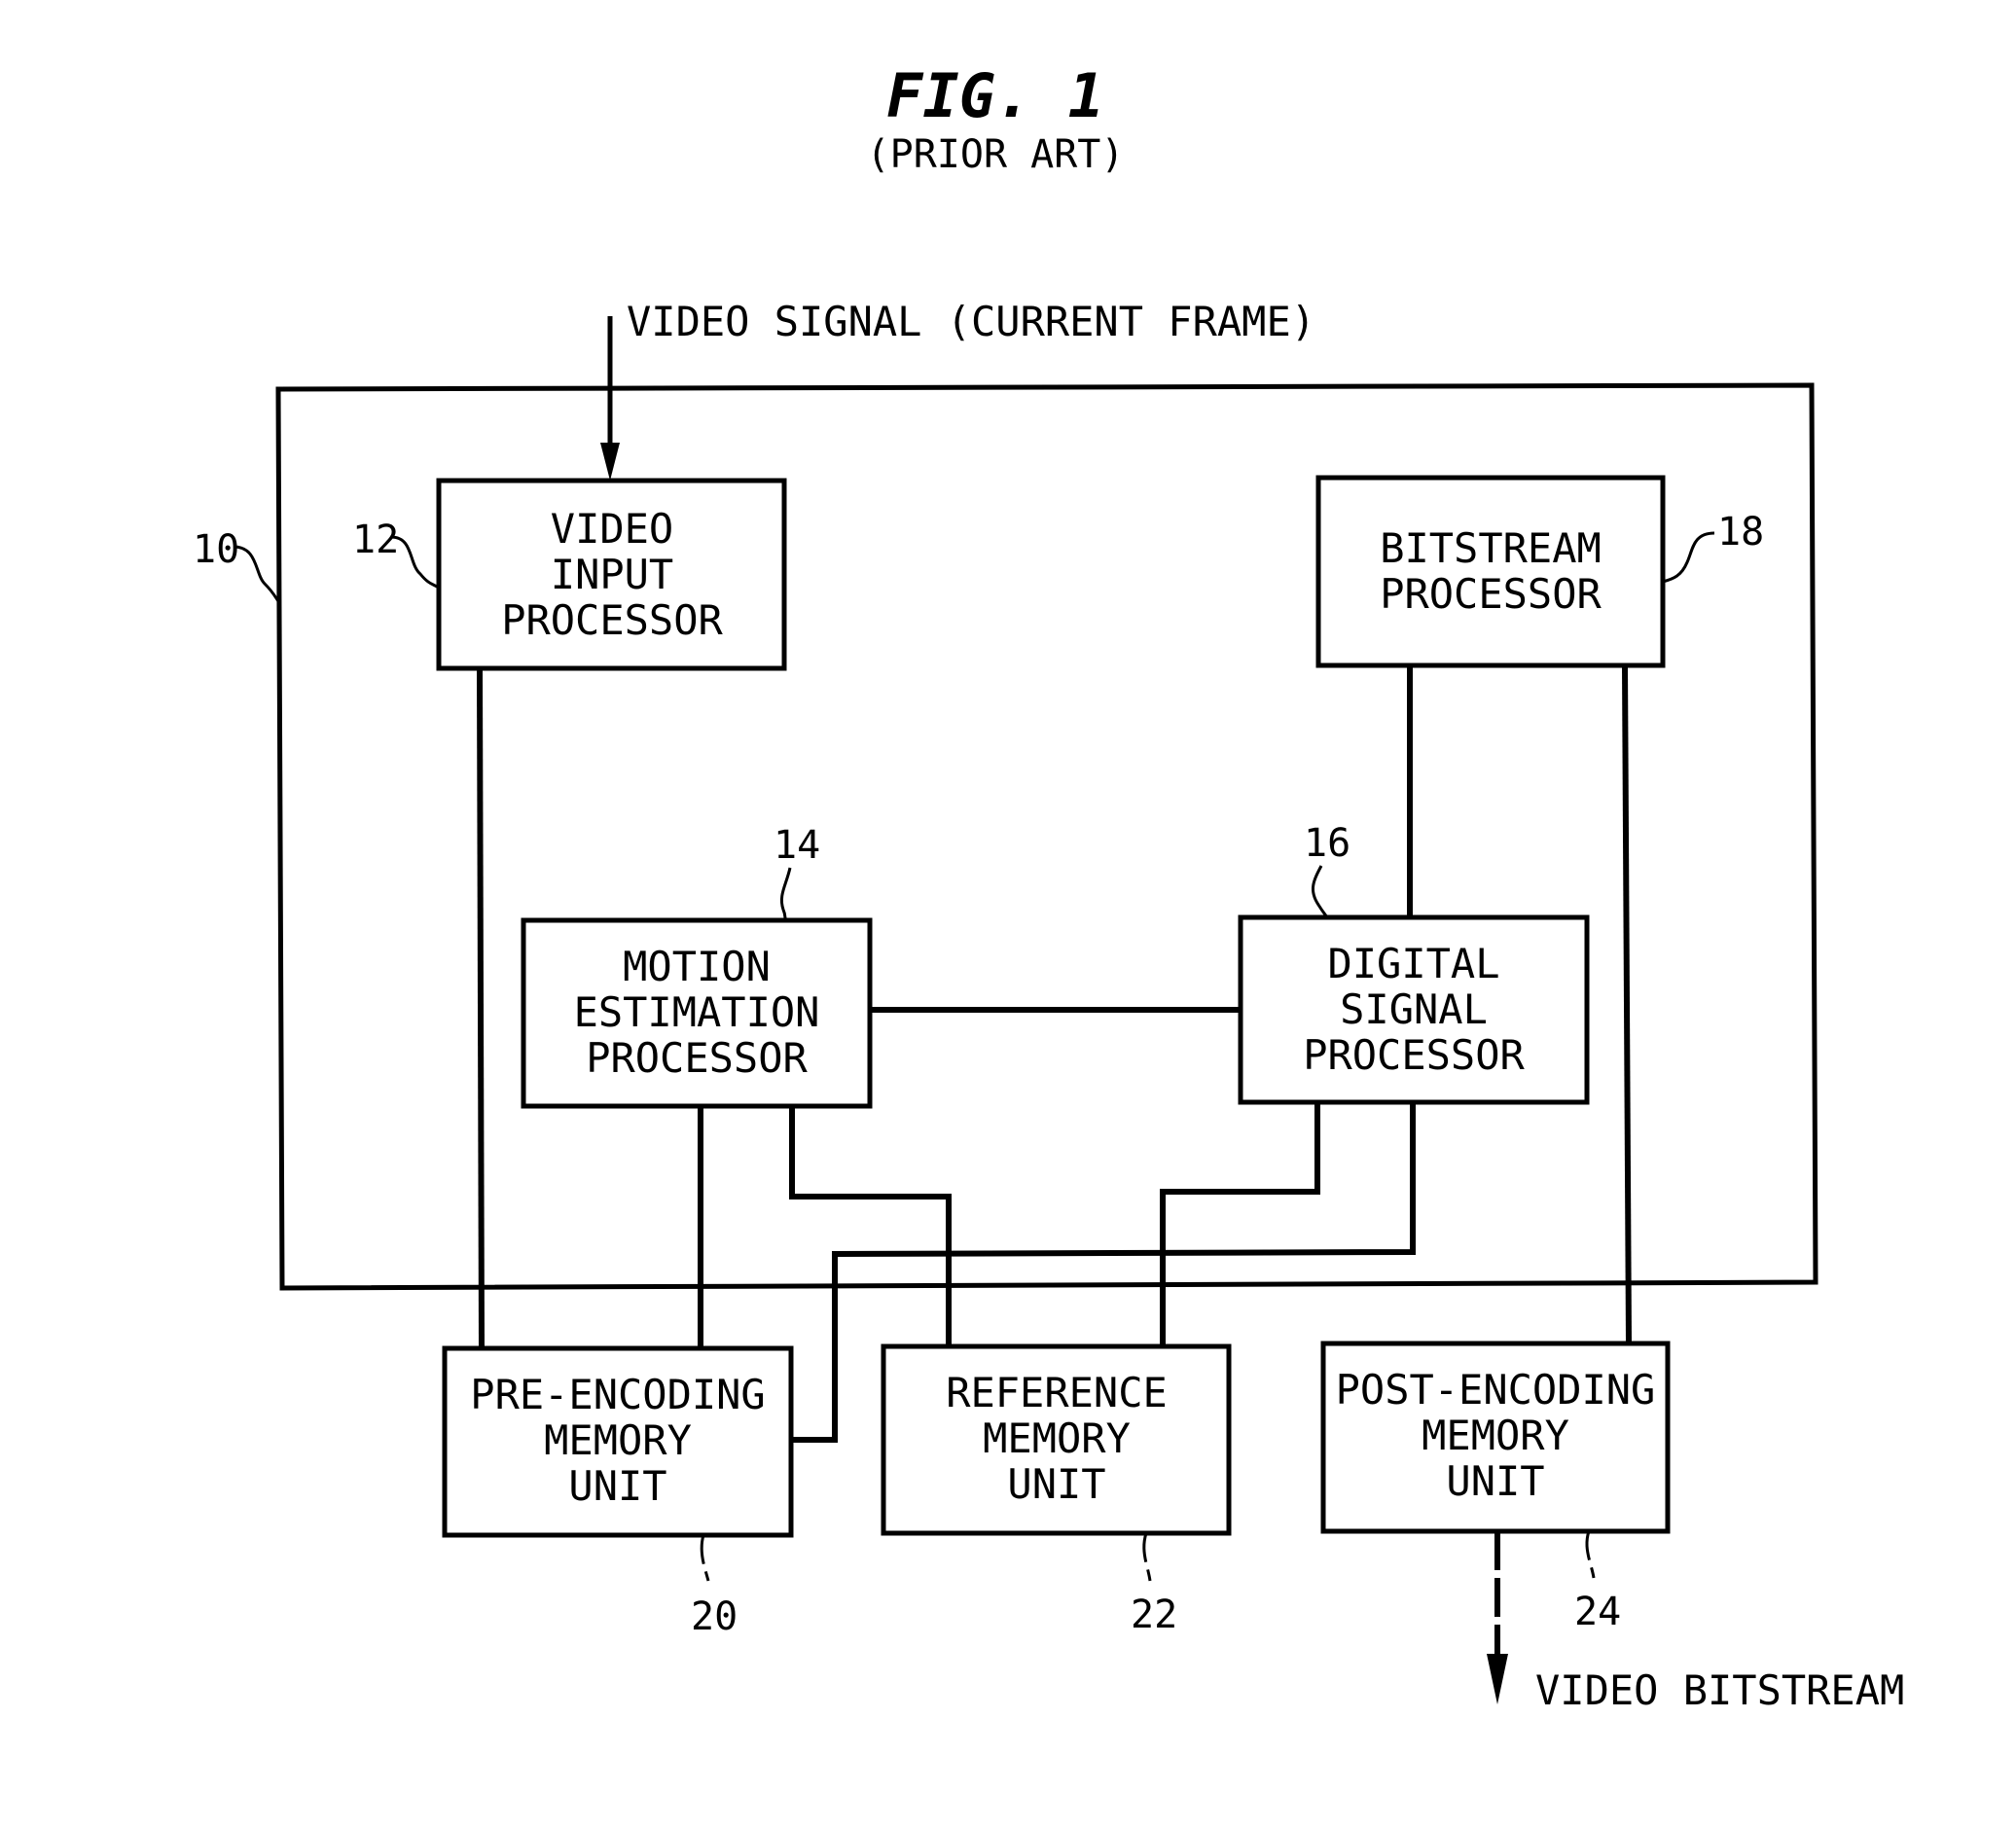 The width and height of the screenshot is (2016, 1826). Describe the element at coordinates (256, 574) in the screenshot. I see `system-leader` at that location.